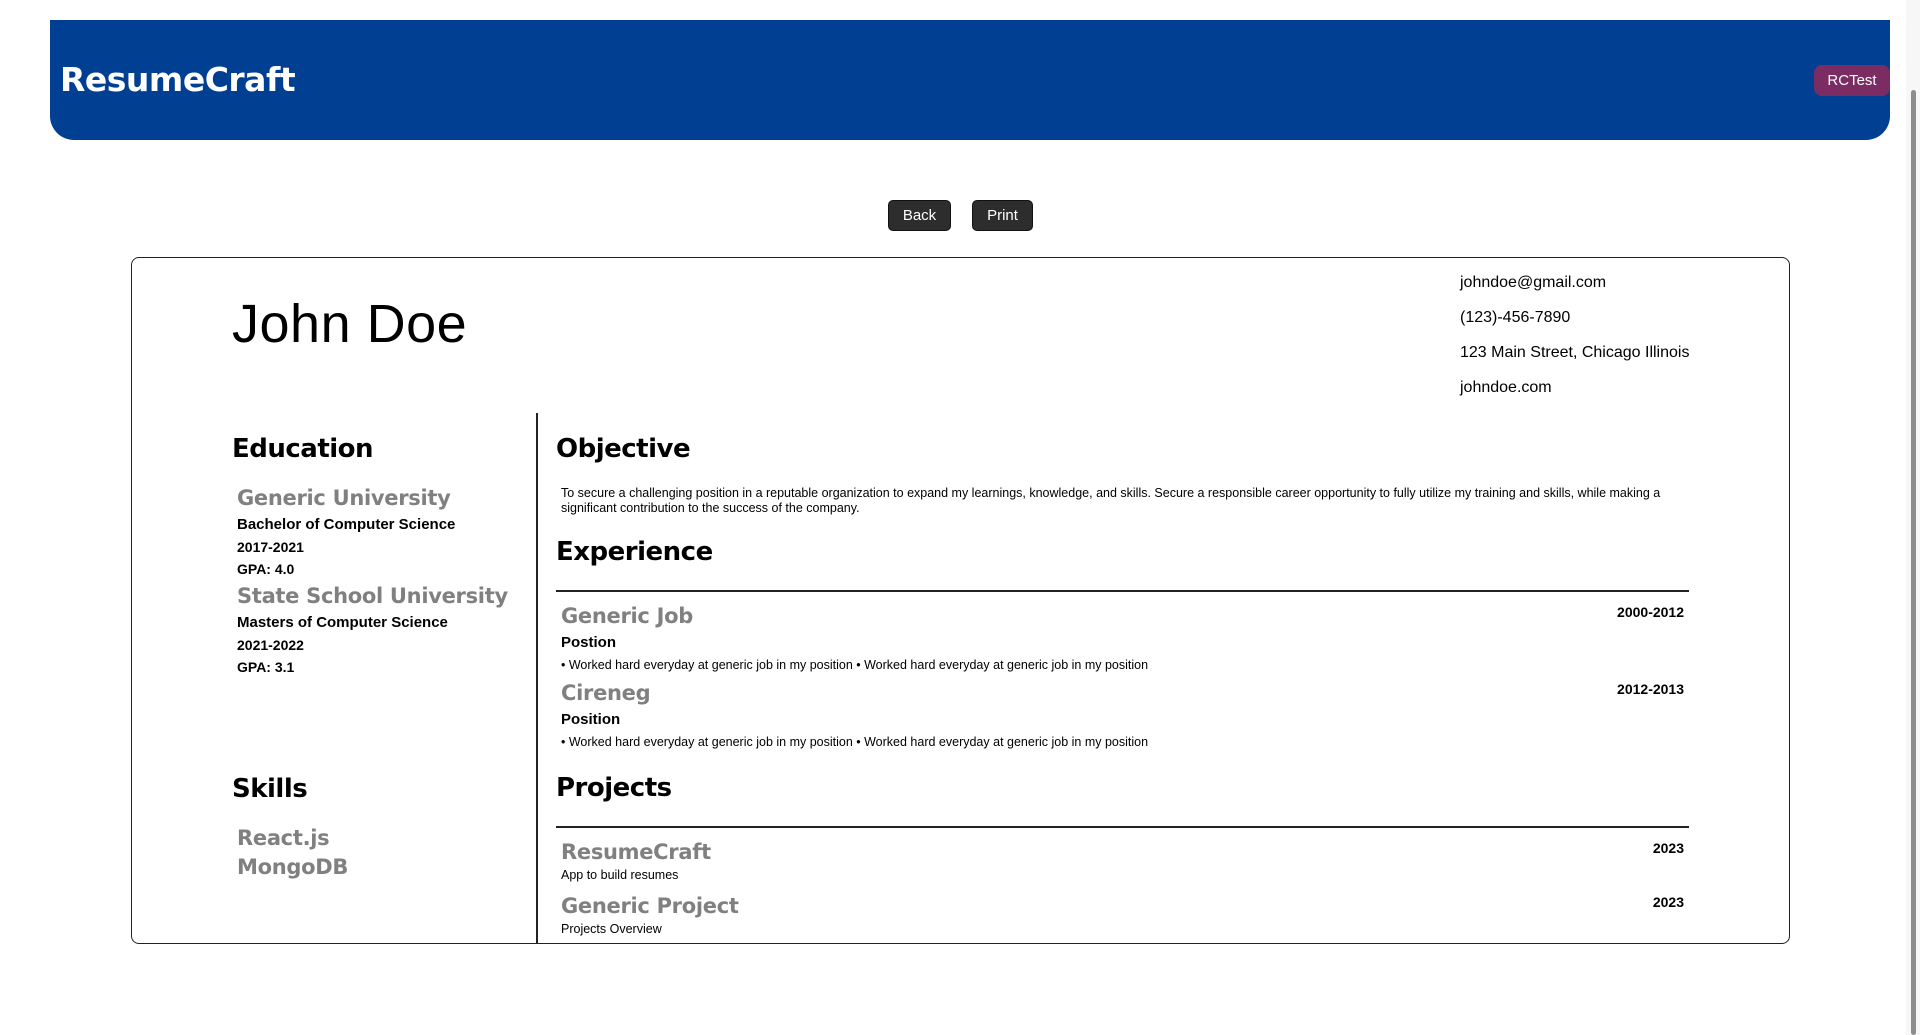 This screenshot has height=1035, width=1920. Describe the element at coordinates (350, 324) in the screenshot. I see `resume-name: John Doe` at that location.